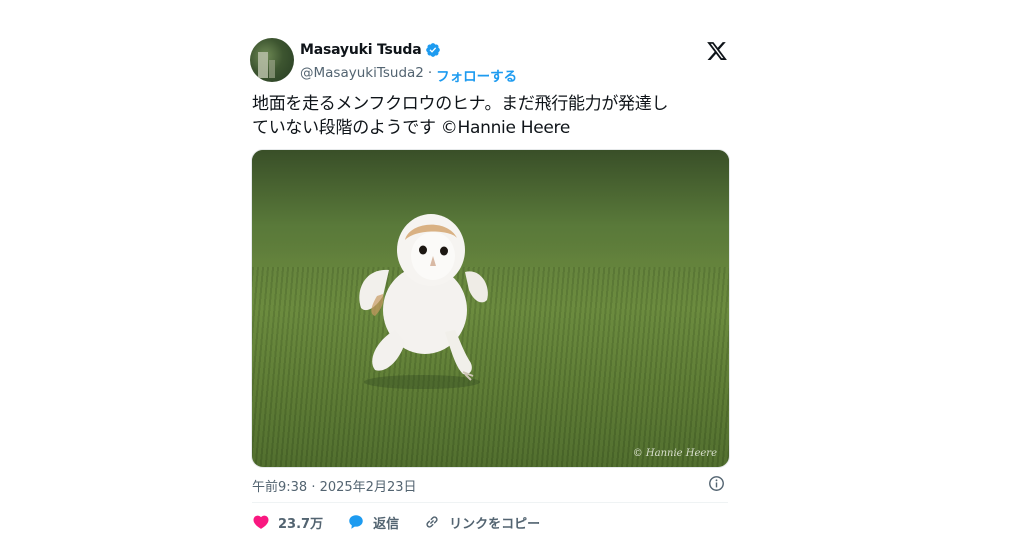  What do you see at coordinates (674, 453) in the screenshot?
I see `photo-watermark: © Hannie Heere` at bounding box center [674, 453].